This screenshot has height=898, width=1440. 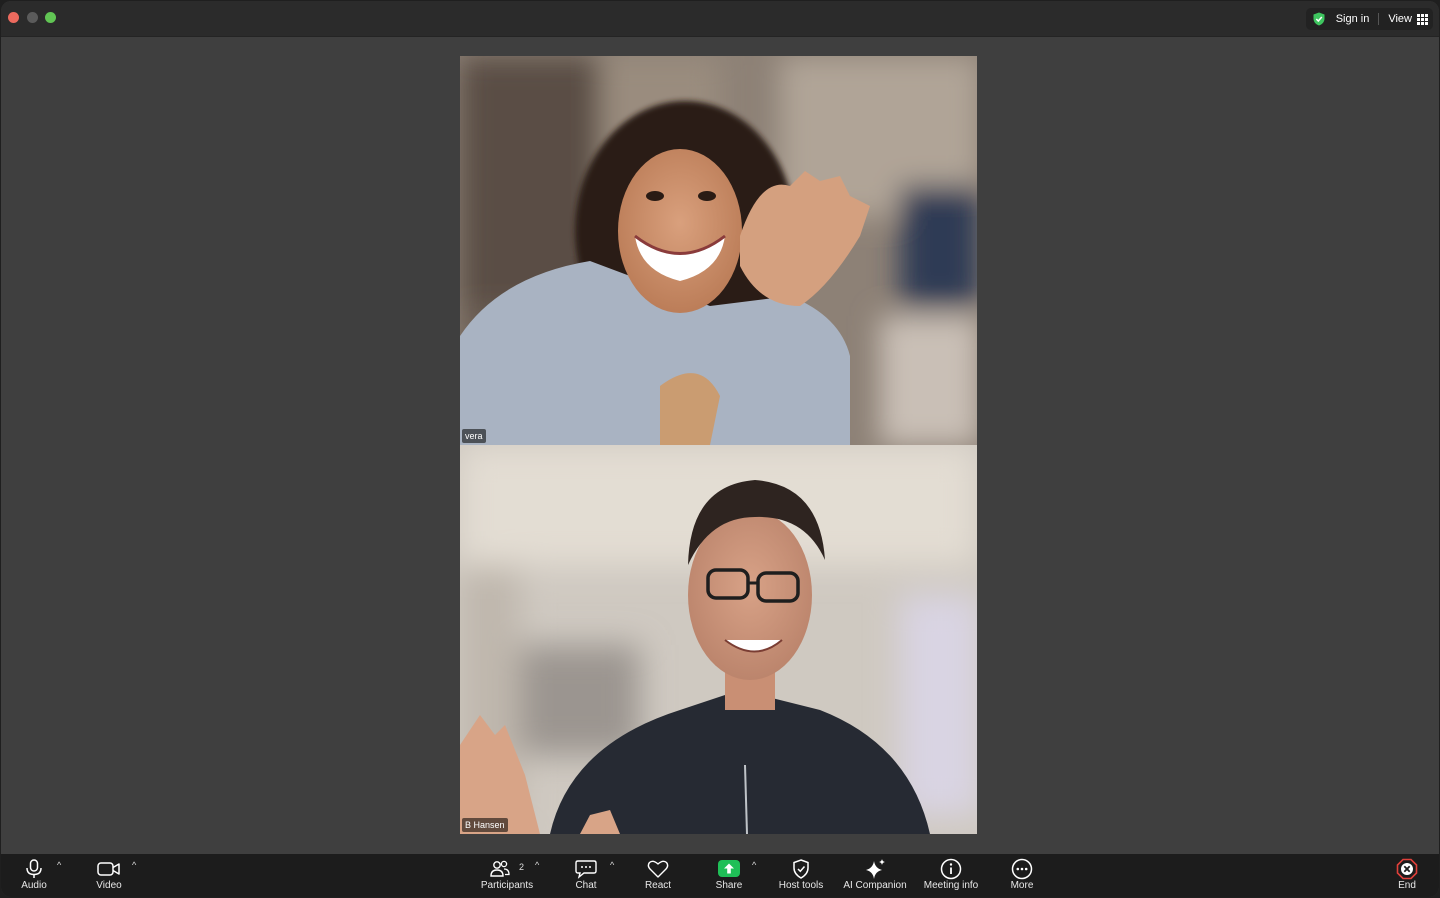 I want to click on participants-options-caret: ^, so click(x=537, y=865).